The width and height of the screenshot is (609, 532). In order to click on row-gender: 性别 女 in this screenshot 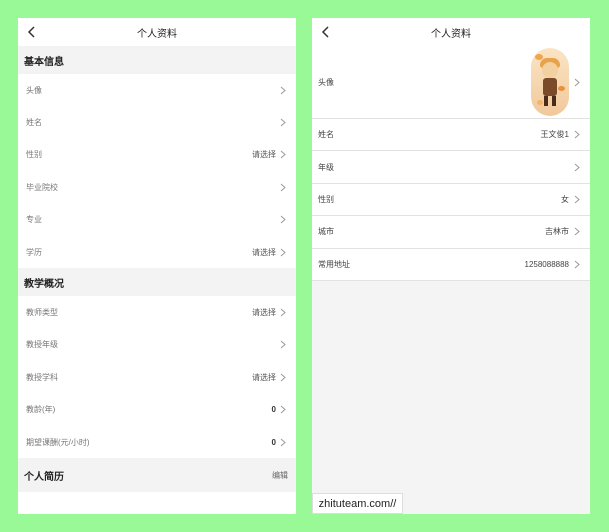, I will do `click(451, 200)`.